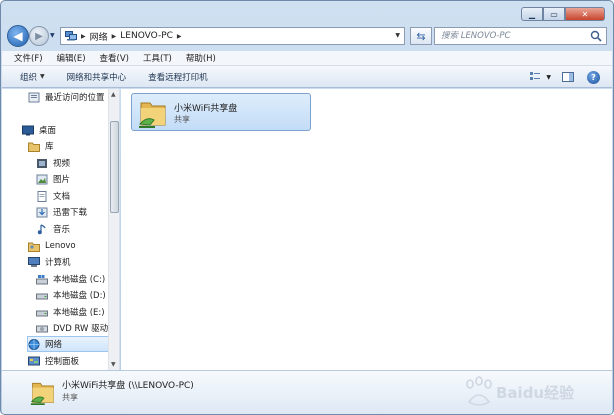  What do you see at coordinates (114, 58) in the screenshot?
I see `menu-view: 查看(V)` at bounding box center [114, 58].